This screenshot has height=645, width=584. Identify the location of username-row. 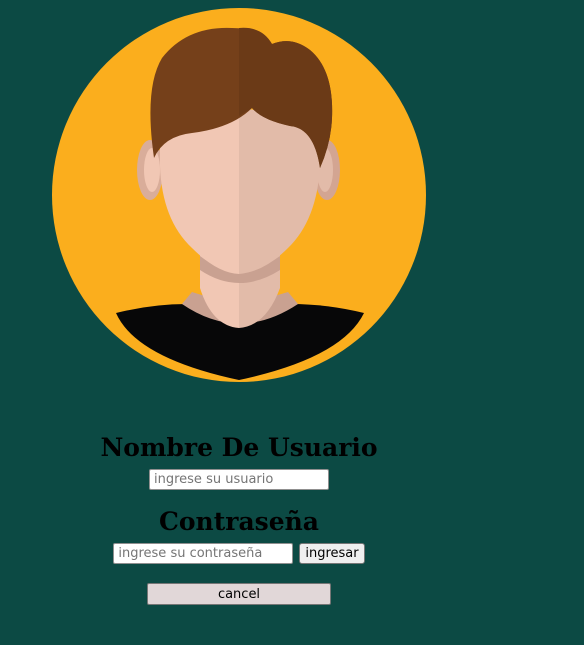
(239, 479).